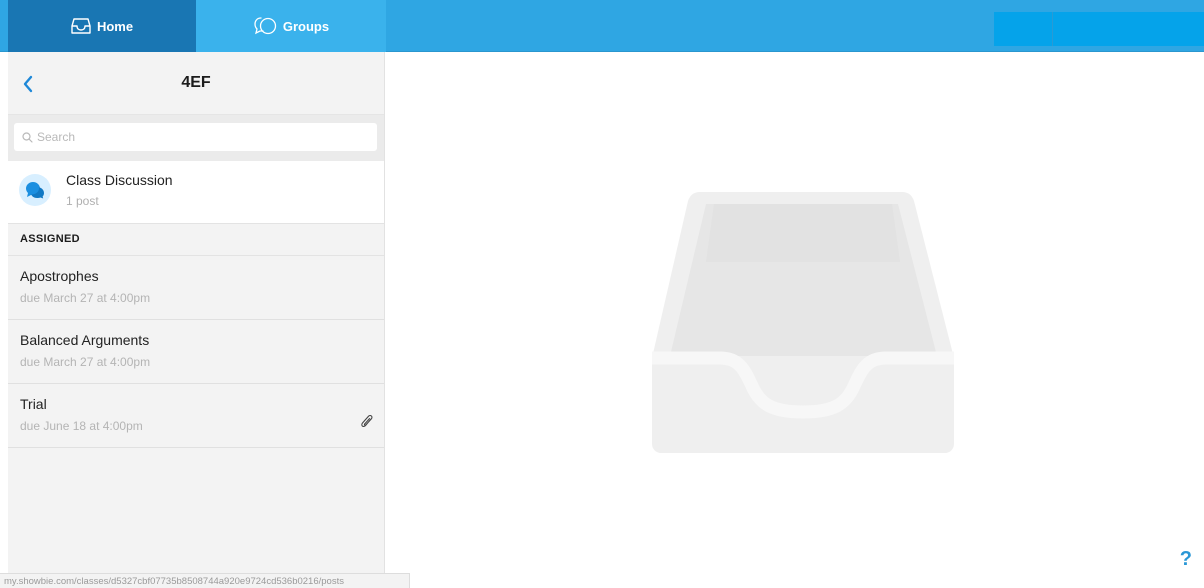 This screenshot has width=1204, height=588. I want to click on discussion-icon, so click(35, 190).